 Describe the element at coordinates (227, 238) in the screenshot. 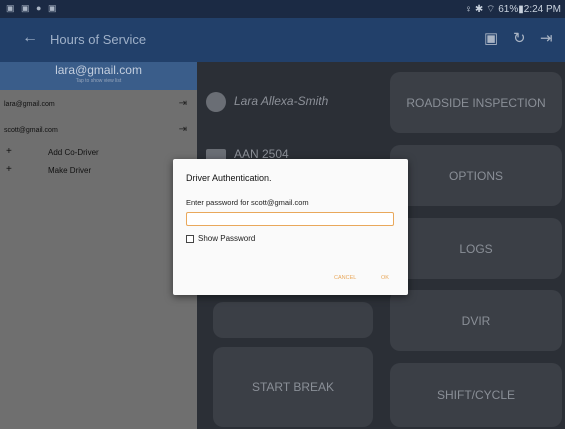

I see `show-password-label: Show Password` at that location.